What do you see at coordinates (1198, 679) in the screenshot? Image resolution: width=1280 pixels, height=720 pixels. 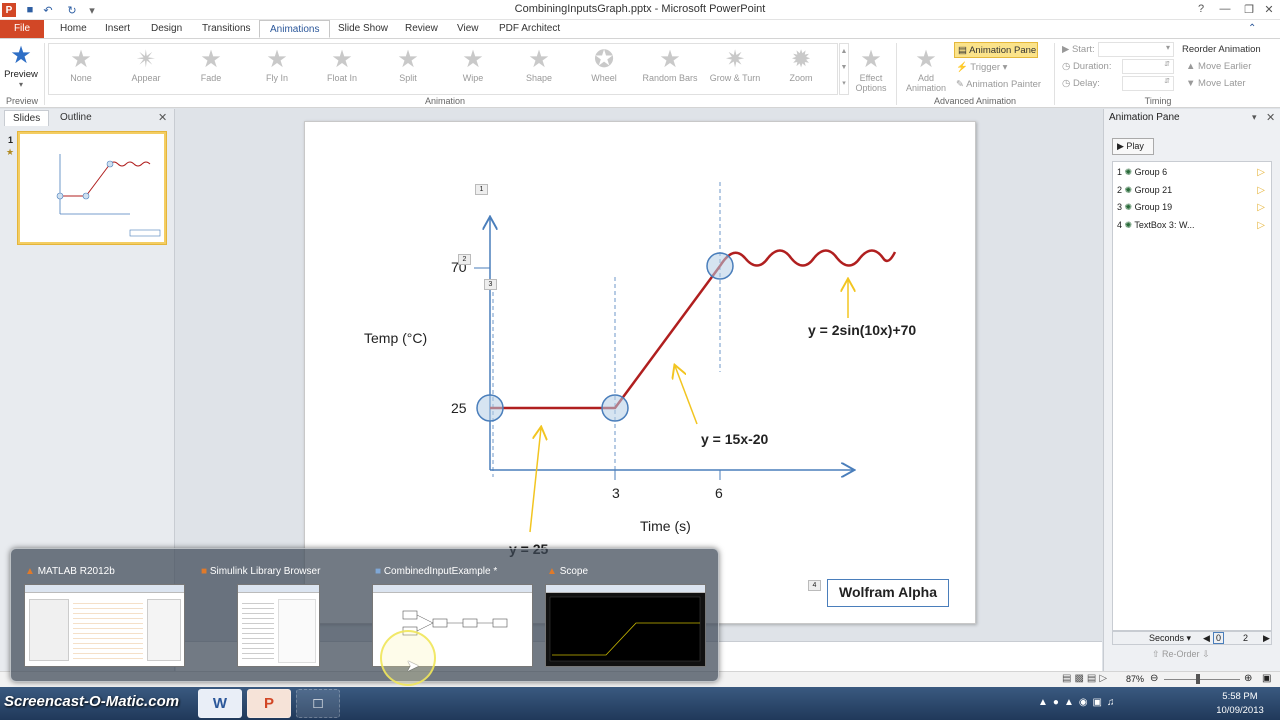 I see `zoom-slider-thumb` at bounding box center [1198, 679].